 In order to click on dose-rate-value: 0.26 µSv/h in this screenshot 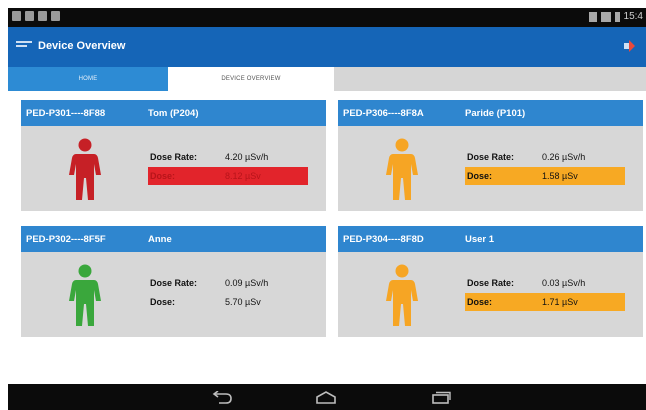, I will do `click(564, 157)`.